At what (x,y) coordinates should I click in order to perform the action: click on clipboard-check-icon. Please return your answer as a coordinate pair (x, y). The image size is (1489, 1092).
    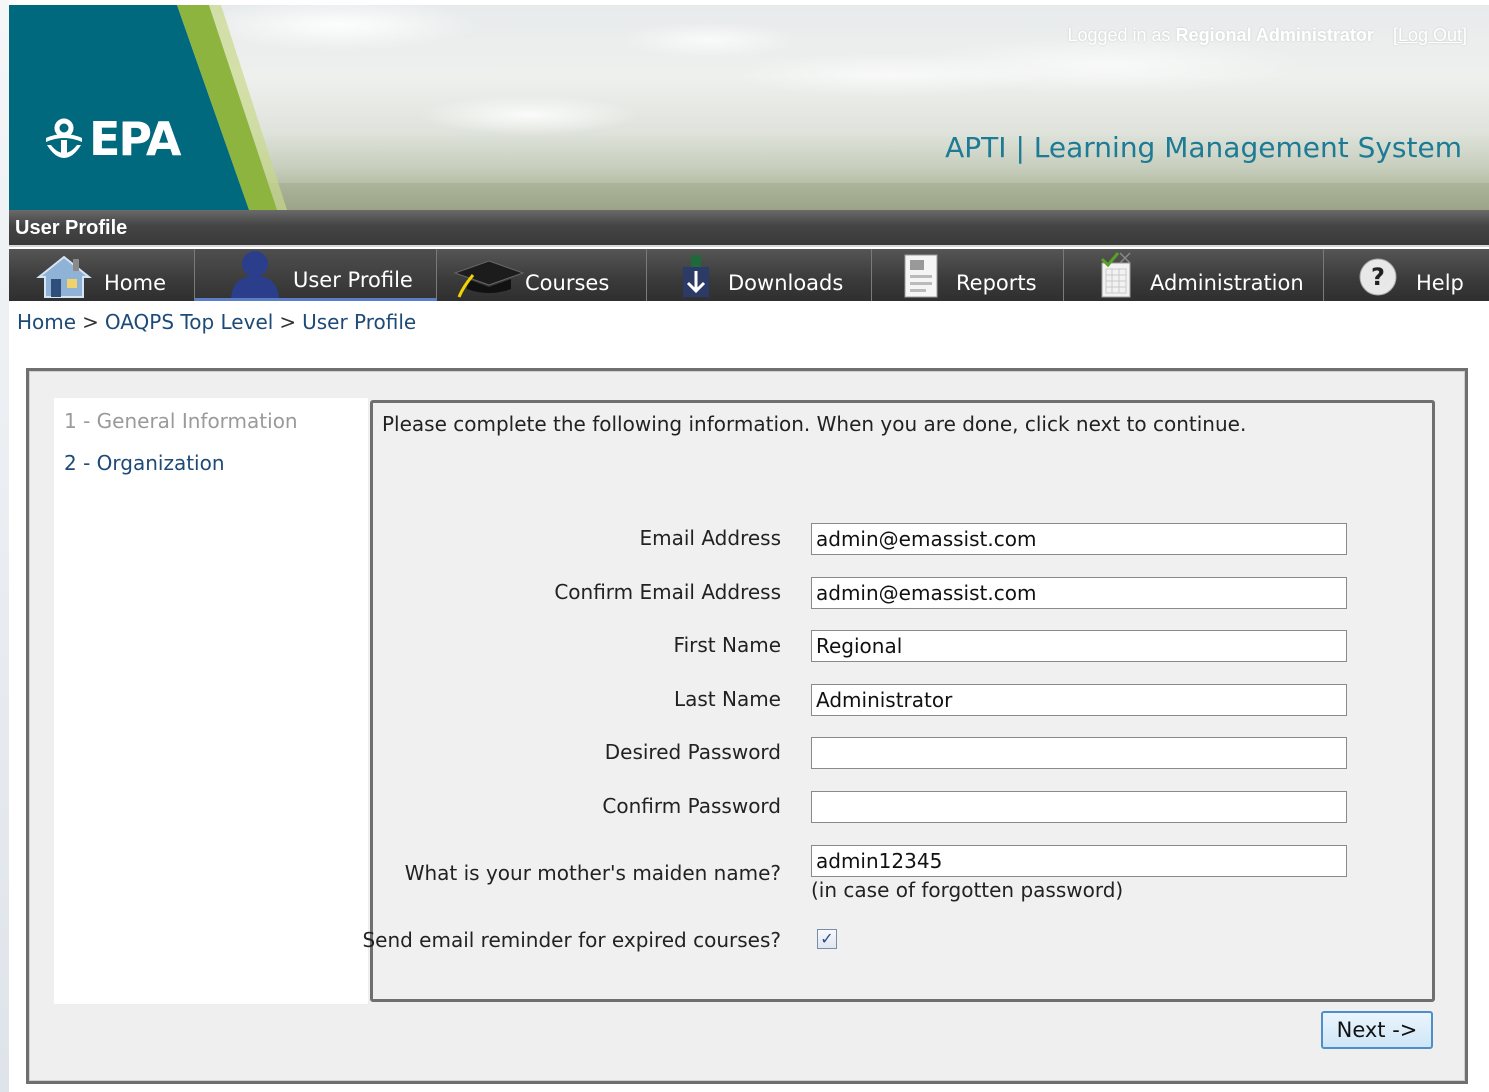
    Looking at the image, I should click on (1115, 275).